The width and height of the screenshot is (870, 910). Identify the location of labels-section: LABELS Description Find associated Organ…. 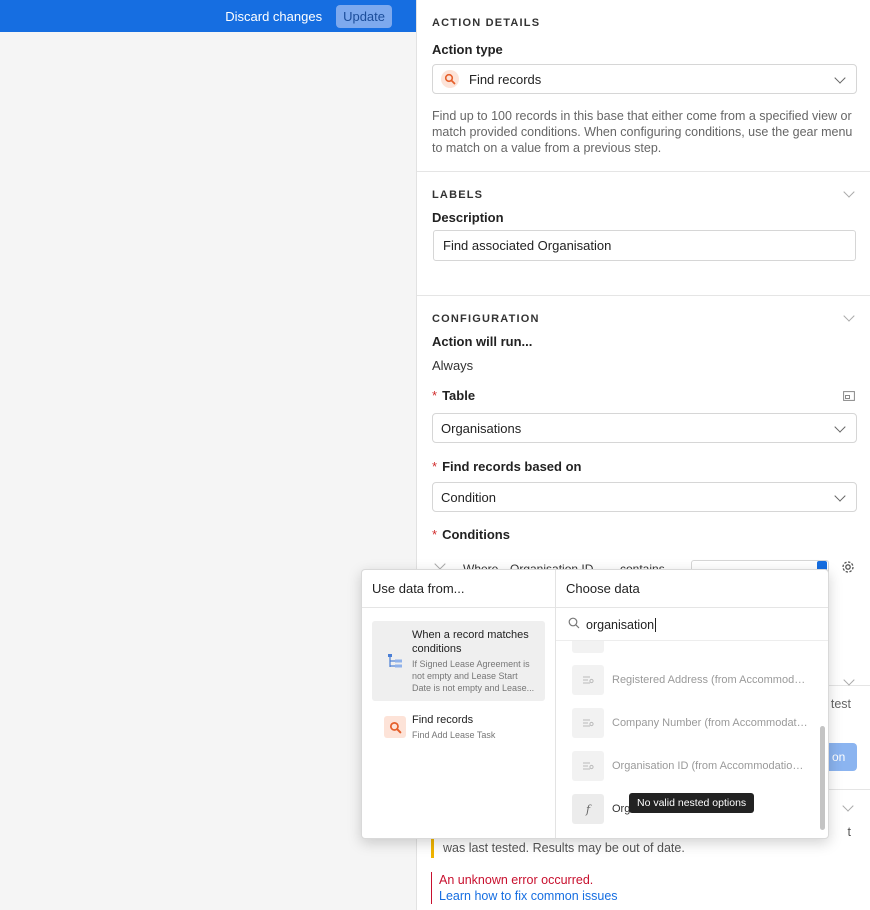
(643, 234).